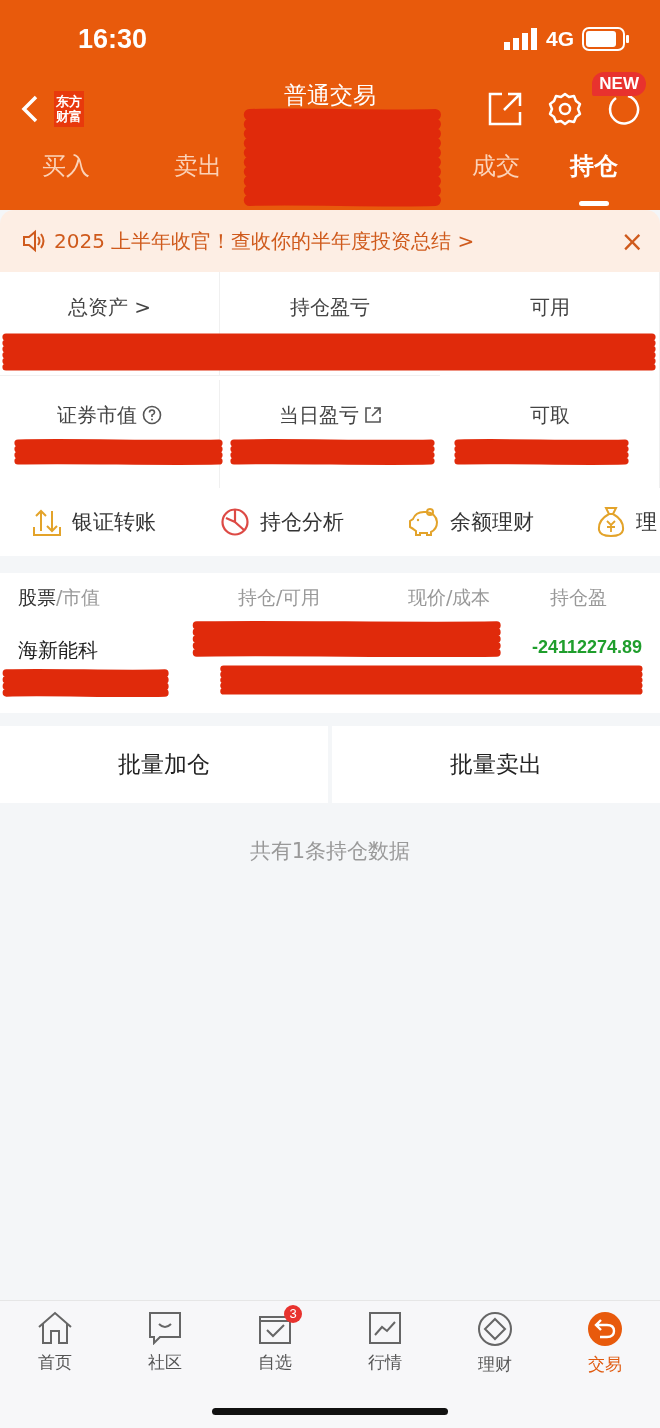 This screenshot has width=660, height=1428. I want to click on page-title: 普通交易, so click(330, 95).